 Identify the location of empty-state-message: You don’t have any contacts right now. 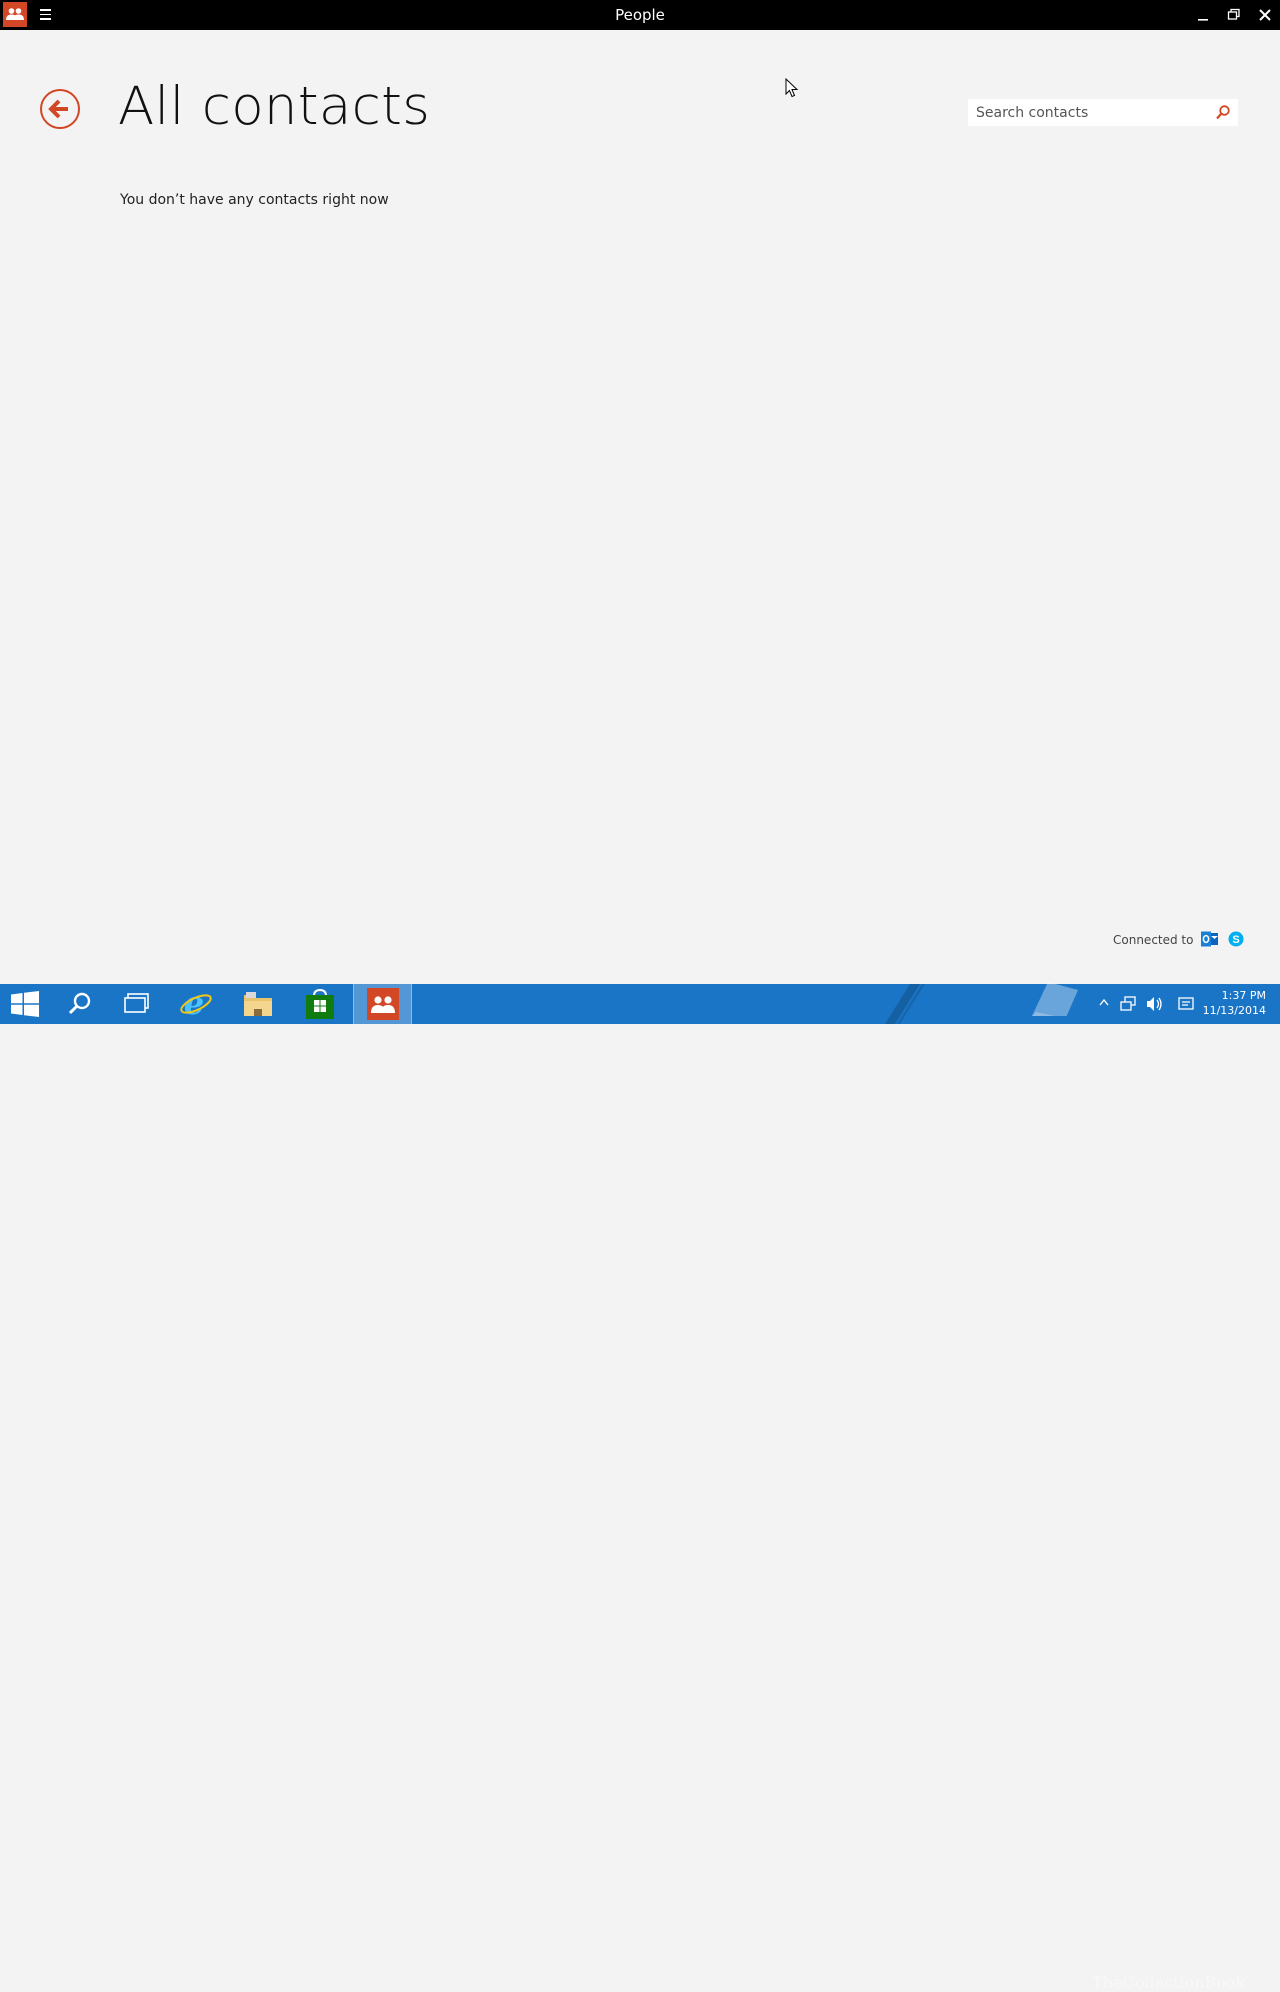
(254, 200).